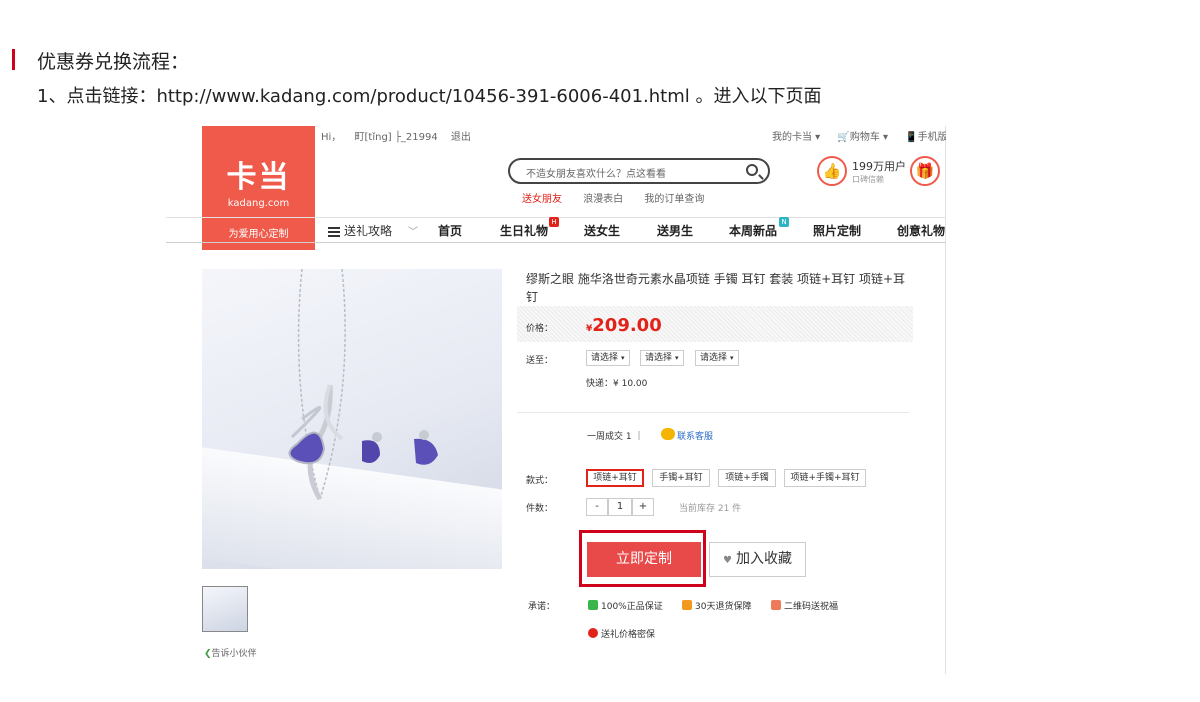 The width and height of the screenshot is (1200, 702). What do you see at coordinates (811, 607) in the screenshot?
I see `promise-qrcode-text: 二维码送祝福` at bounding box center [811, 607].